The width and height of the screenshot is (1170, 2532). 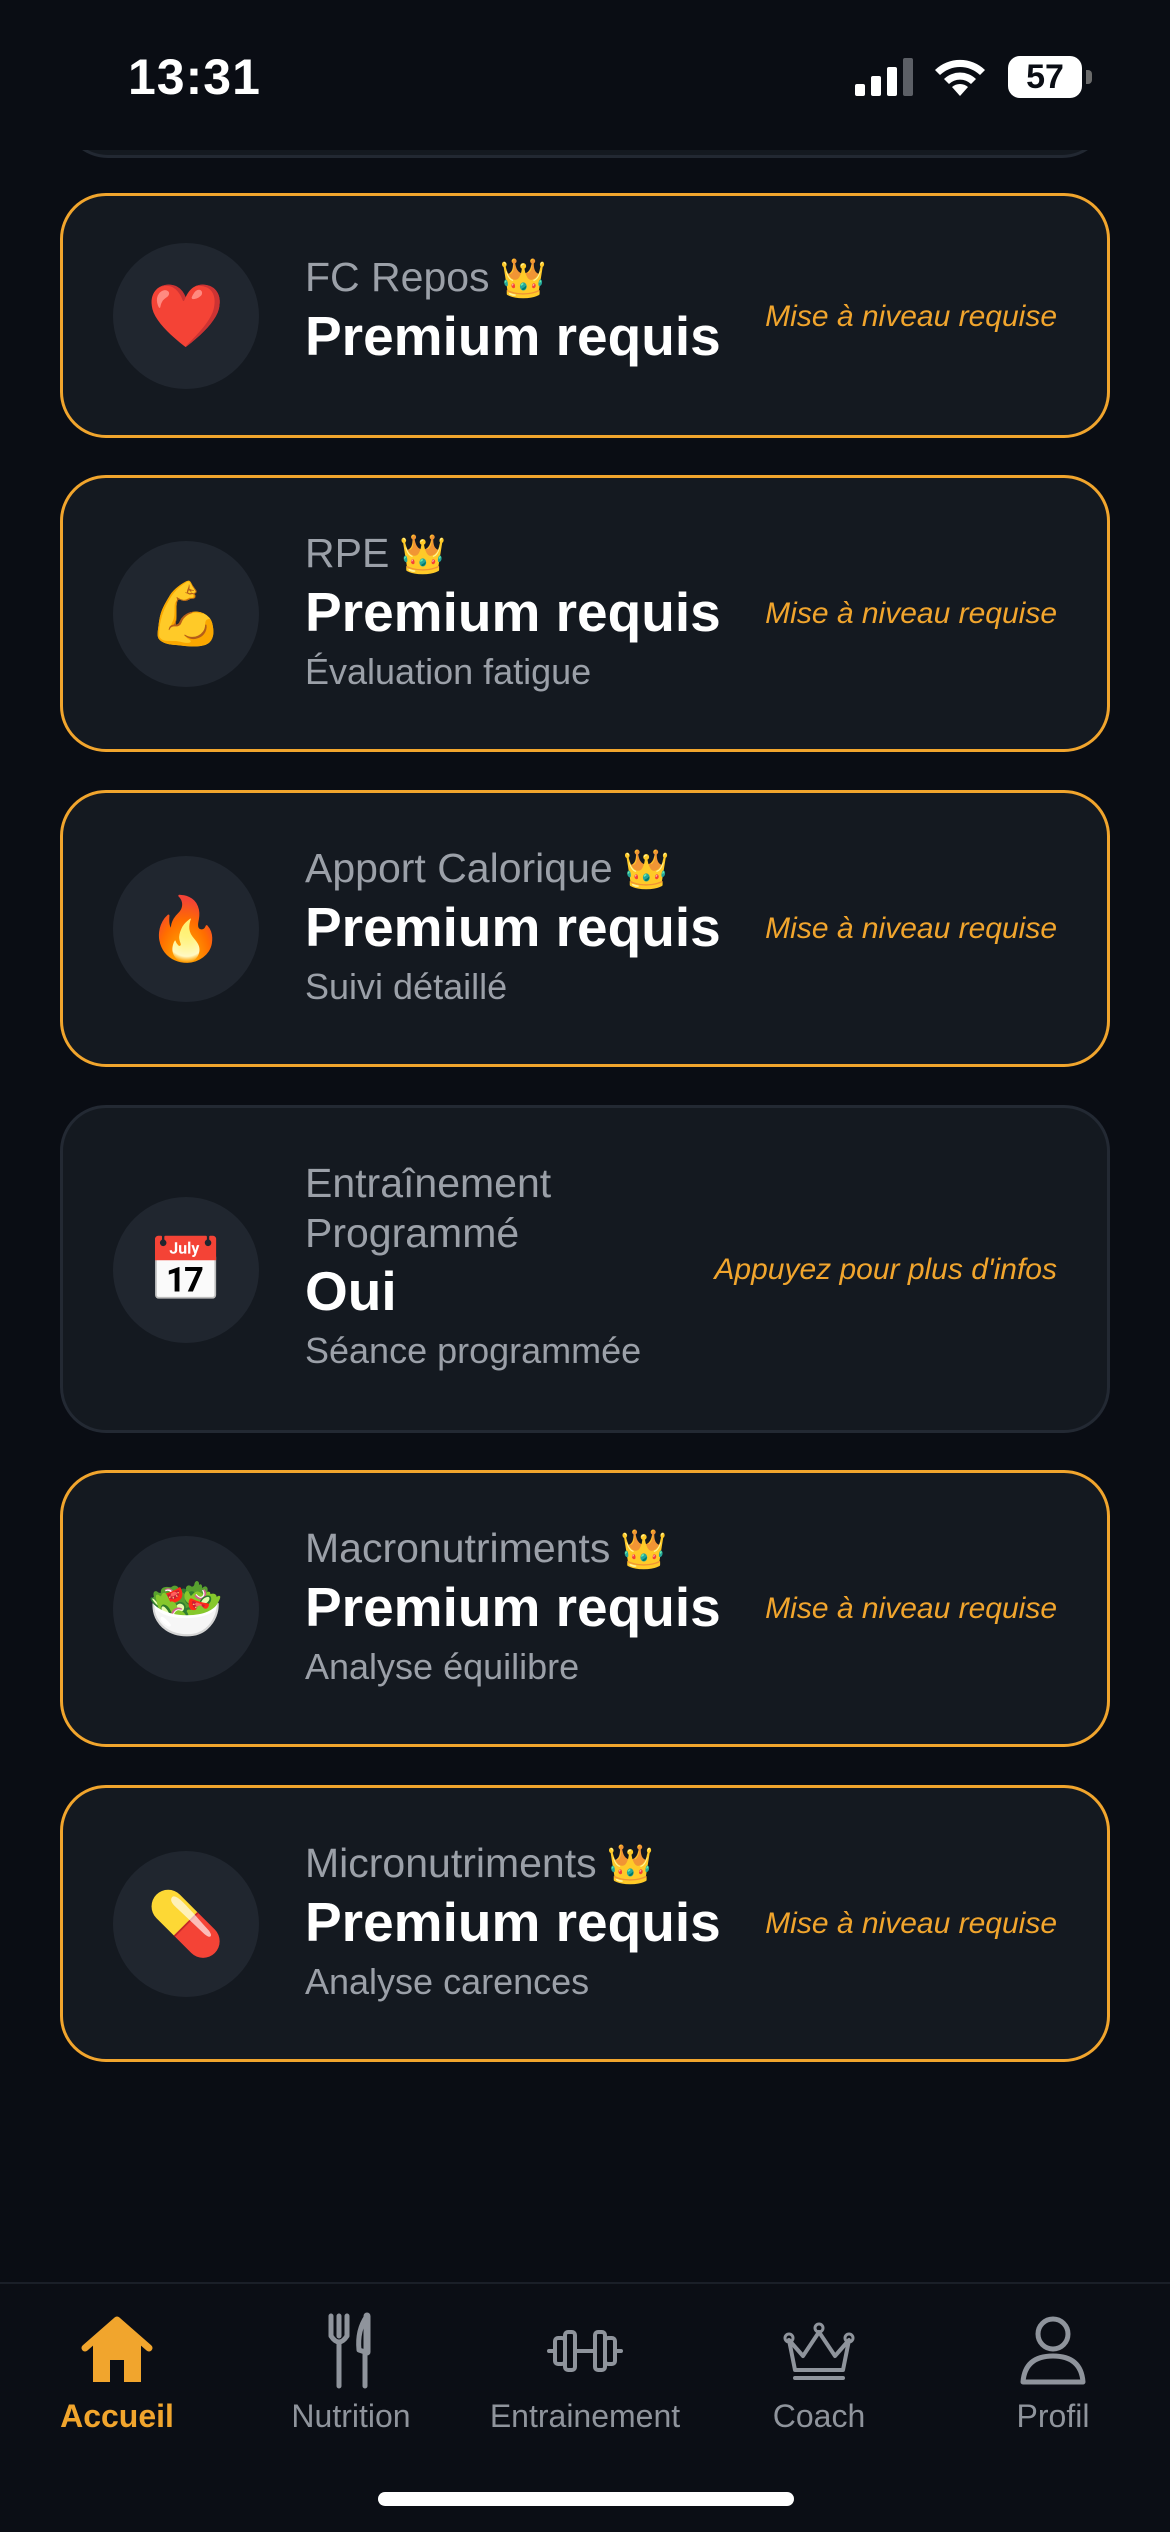 I want to click on tab-profil: Profil, so click(x=1053, y=2379).